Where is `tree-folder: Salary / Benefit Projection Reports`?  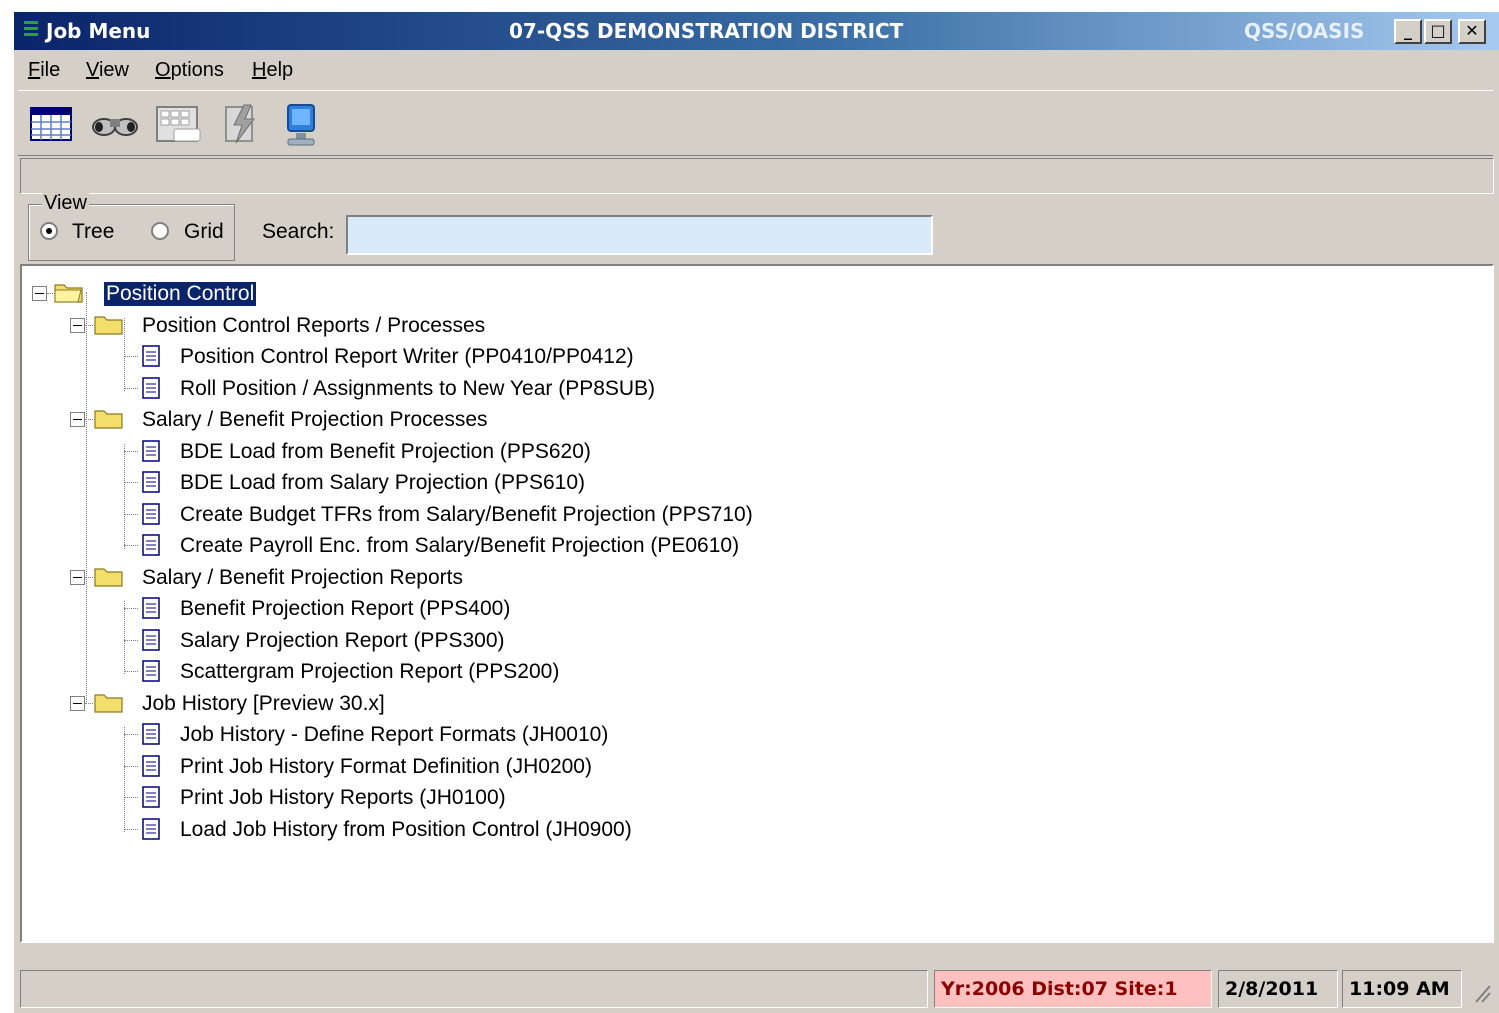 tree-folder: Salary / Benefit Projection Reports is located at coordinates (752, 578).